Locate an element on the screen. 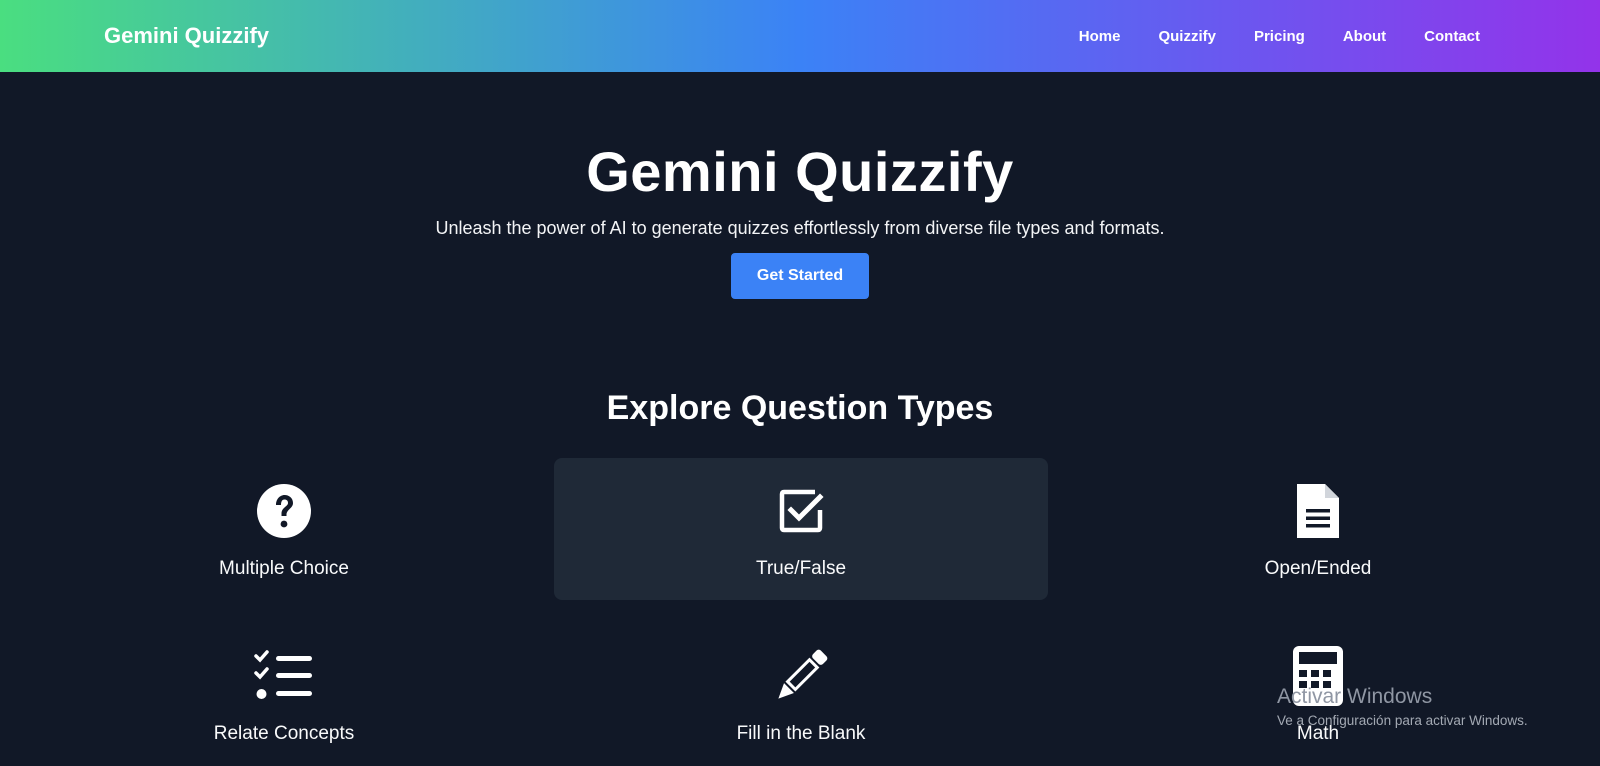 This screenshot has width=1600, height=766. question-type-fill-in-the-blank: Fill in the Blank is located at coordinates (801, 695).